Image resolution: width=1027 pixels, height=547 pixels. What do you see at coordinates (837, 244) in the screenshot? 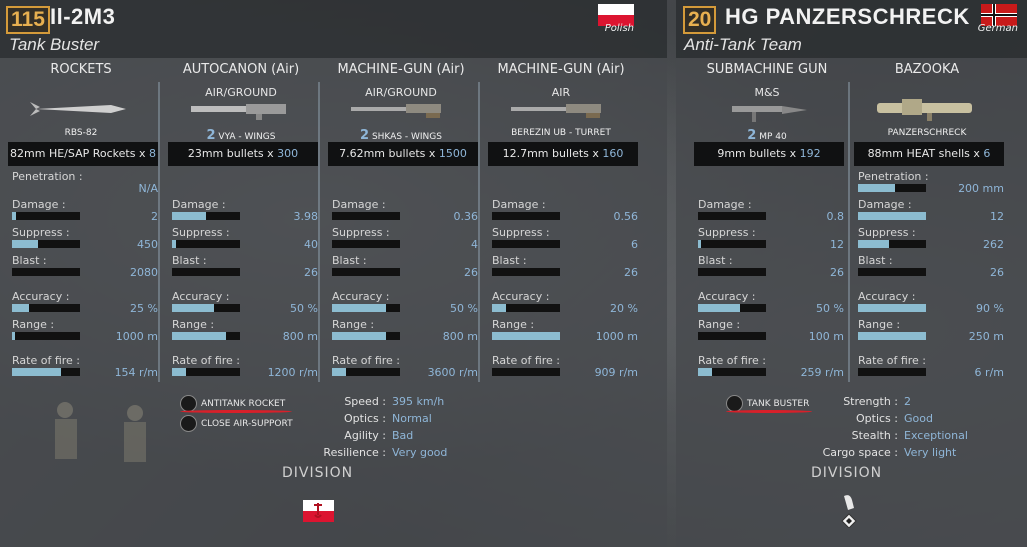
I see `stat-value: 12` at bounding box center [837, 244].